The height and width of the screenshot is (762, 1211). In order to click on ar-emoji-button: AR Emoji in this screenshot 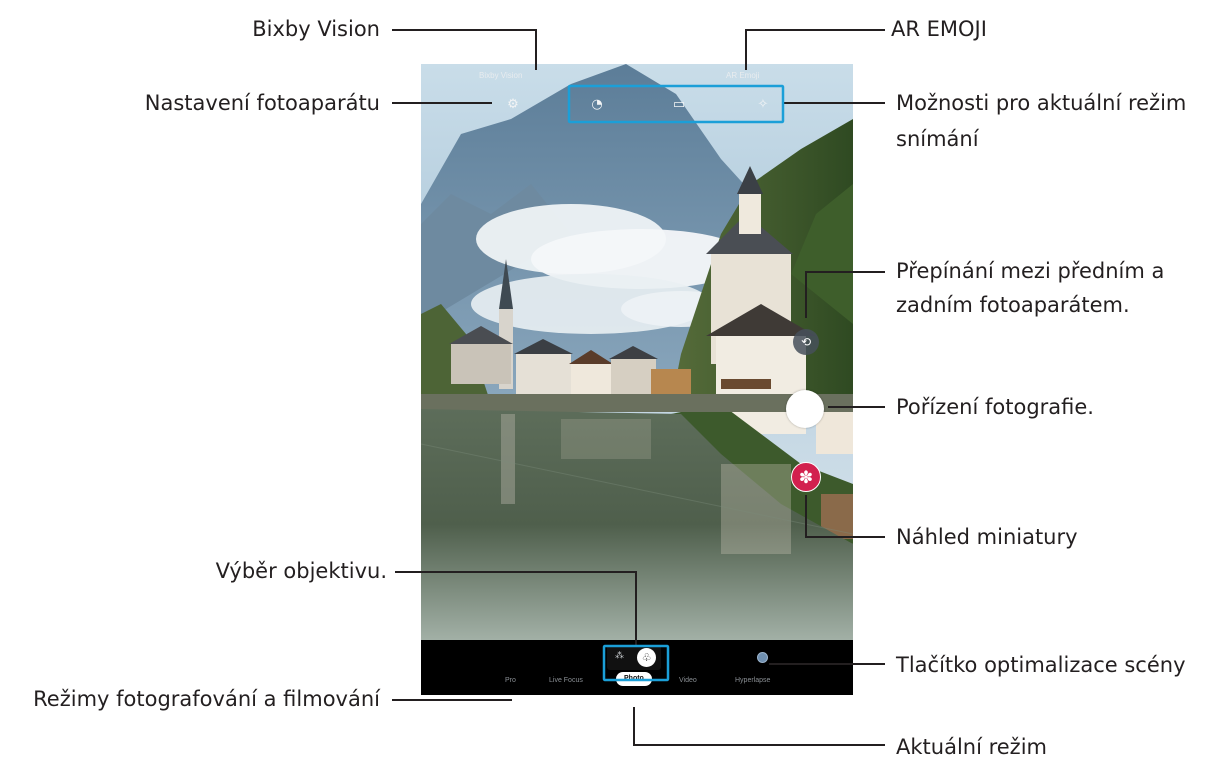, I will do `click(742, 75)`.